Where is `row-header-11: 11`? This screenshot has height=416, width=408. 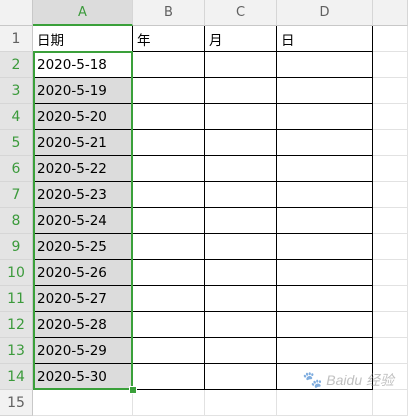 row-header-11: 11 is located at coordinates (16, 299).